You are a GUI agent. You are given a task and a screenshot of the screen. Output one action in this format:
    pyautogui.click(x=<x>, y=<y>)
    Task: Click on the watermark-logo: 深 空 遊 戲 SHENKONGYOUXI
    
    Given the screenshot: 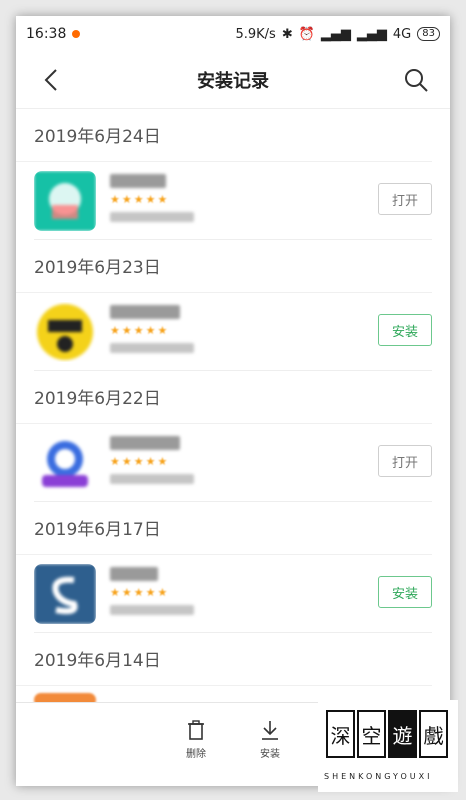 What is the action you would take?
    pyautogui.click(x=388, y=746)
    